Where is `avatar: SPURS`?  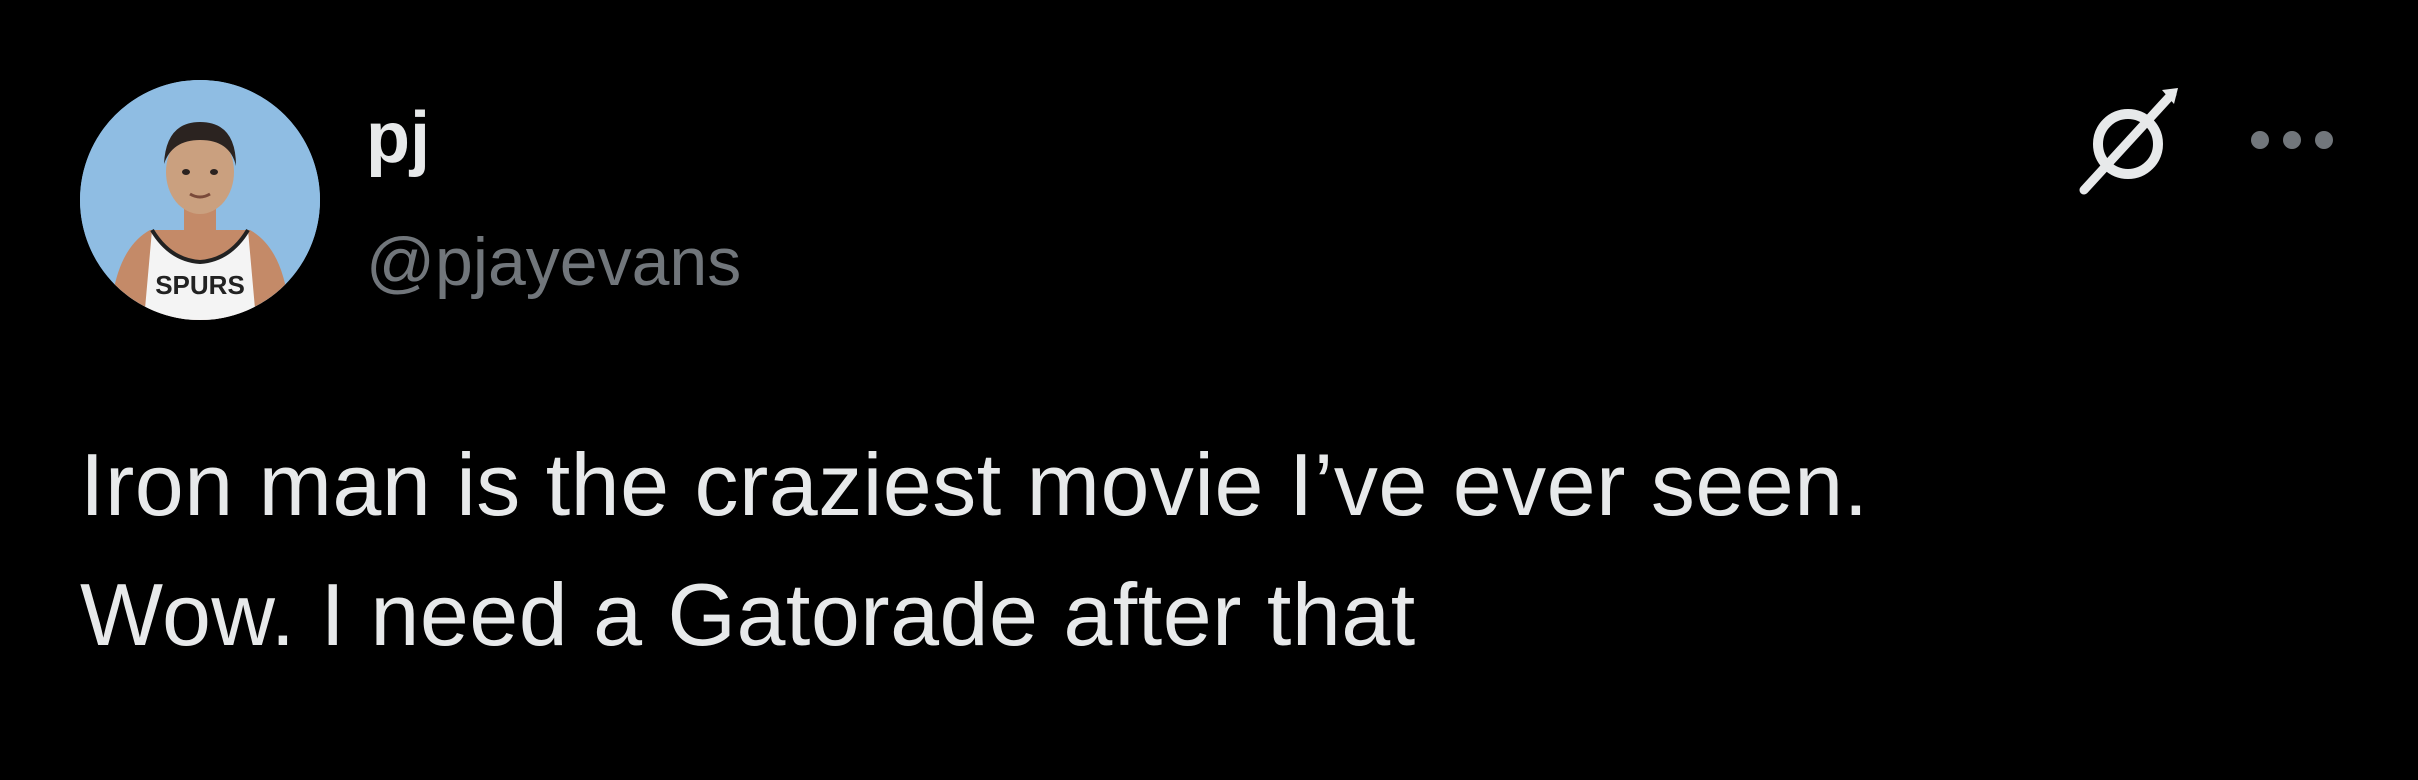
avatar: SPURS is located at coordinates (200, 200).